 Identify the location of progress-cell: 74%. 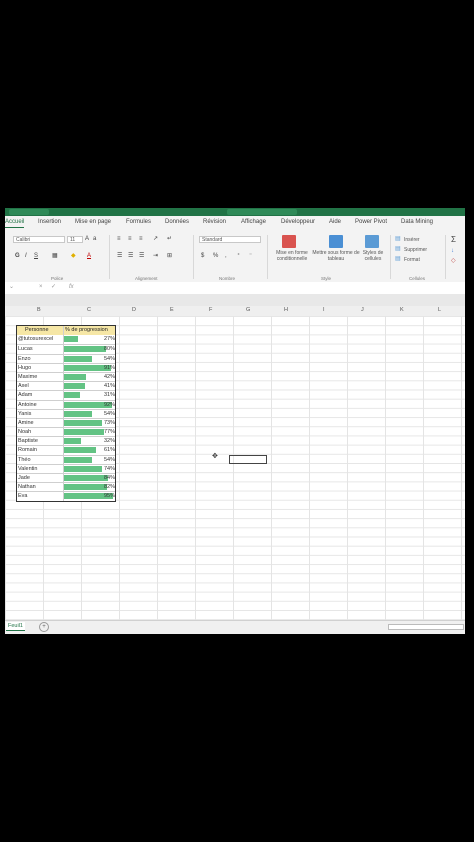
(89, 468).